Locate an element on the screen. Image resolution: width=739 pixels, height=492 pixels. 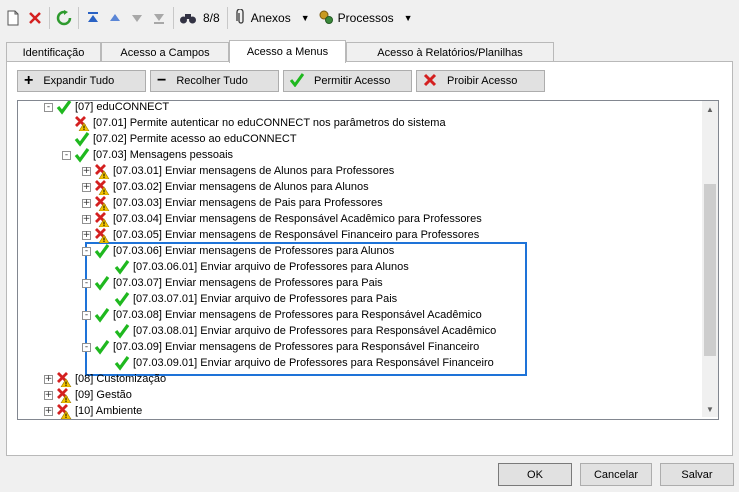
tab-label: Acesso a Menus is located at coordinates (287, 52).